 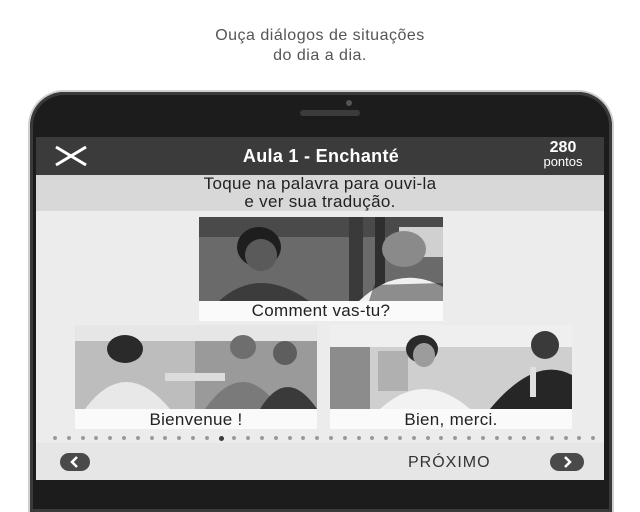 What do you see at coordinates (349, 103) in the screenshot?
I see `camera-icon` at bounding box center [349, 103].